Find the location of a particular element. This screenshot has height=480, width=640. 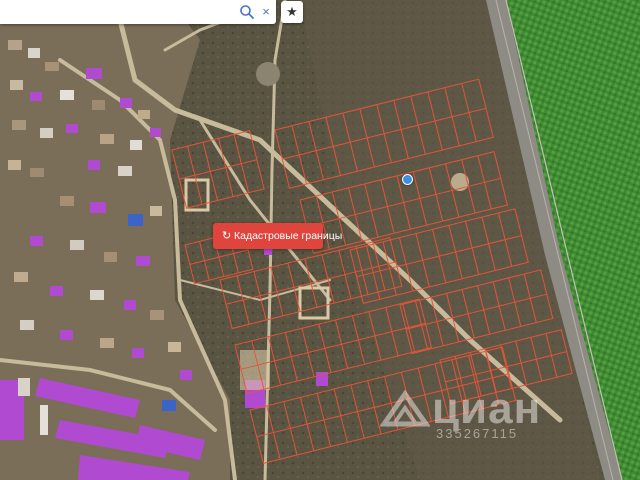

refresh-icon: ↻ is located at coordinates (227, 236).